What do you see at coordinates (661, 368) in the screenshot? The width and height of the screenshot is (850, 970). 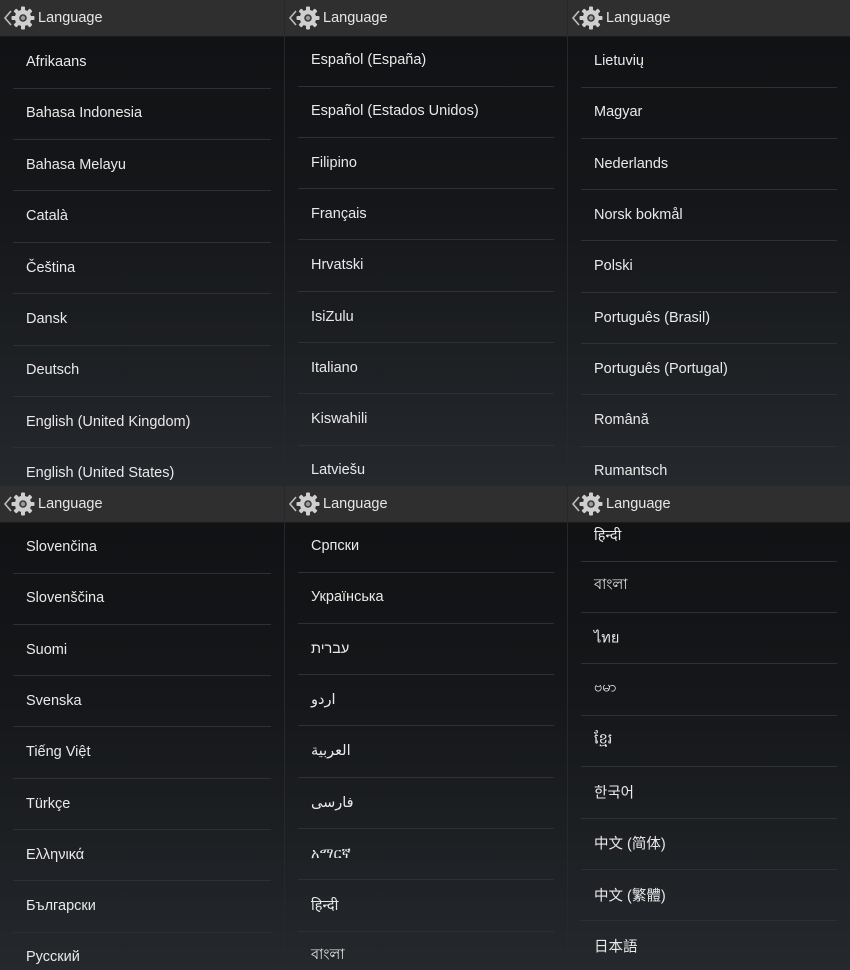 I see `language-label: Português (Portugal)` at bounding box center [661, 368].